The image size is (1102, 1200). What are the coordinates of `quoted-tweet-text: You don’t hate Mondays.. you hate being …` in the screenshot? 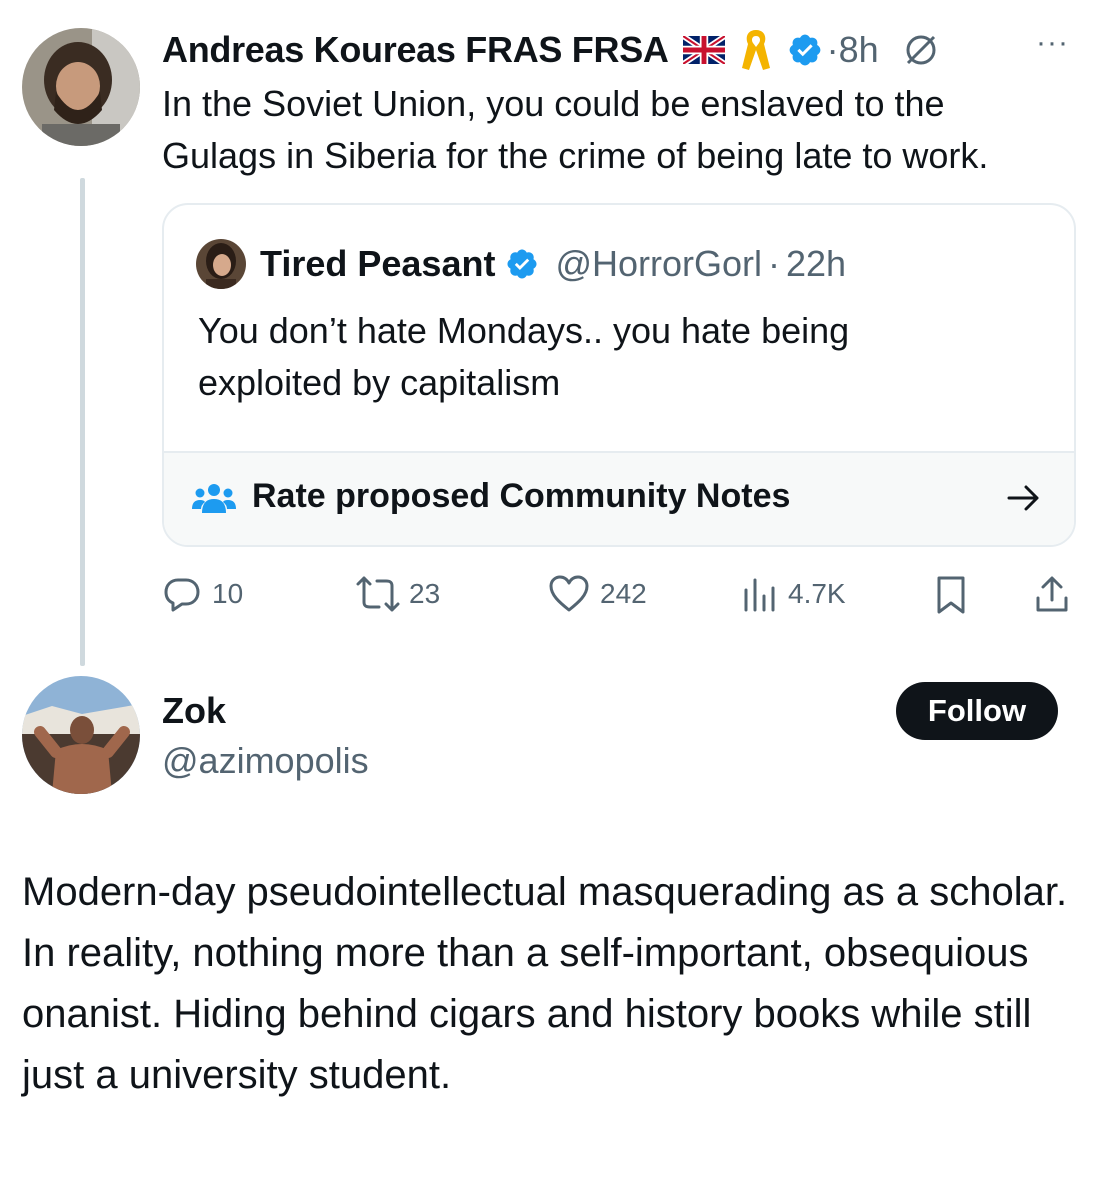 It's located at (523, 357).